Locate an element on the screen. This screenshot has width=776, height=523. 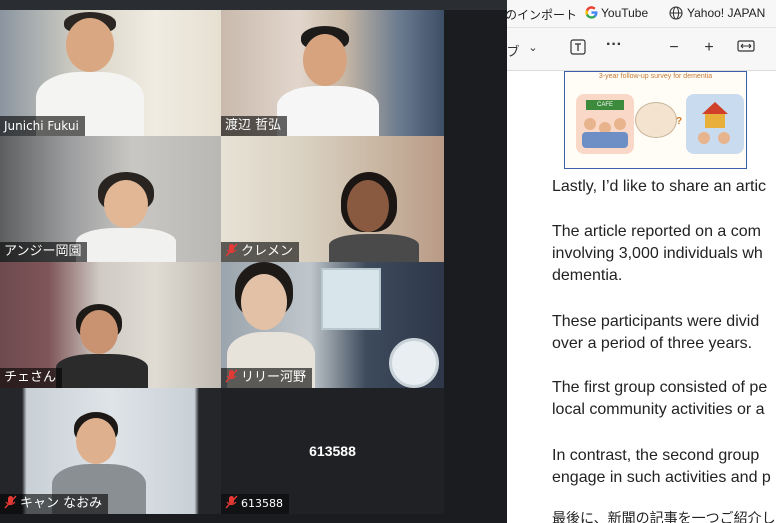
participant-display-name: 613588 is located at coordinates (332, 451).